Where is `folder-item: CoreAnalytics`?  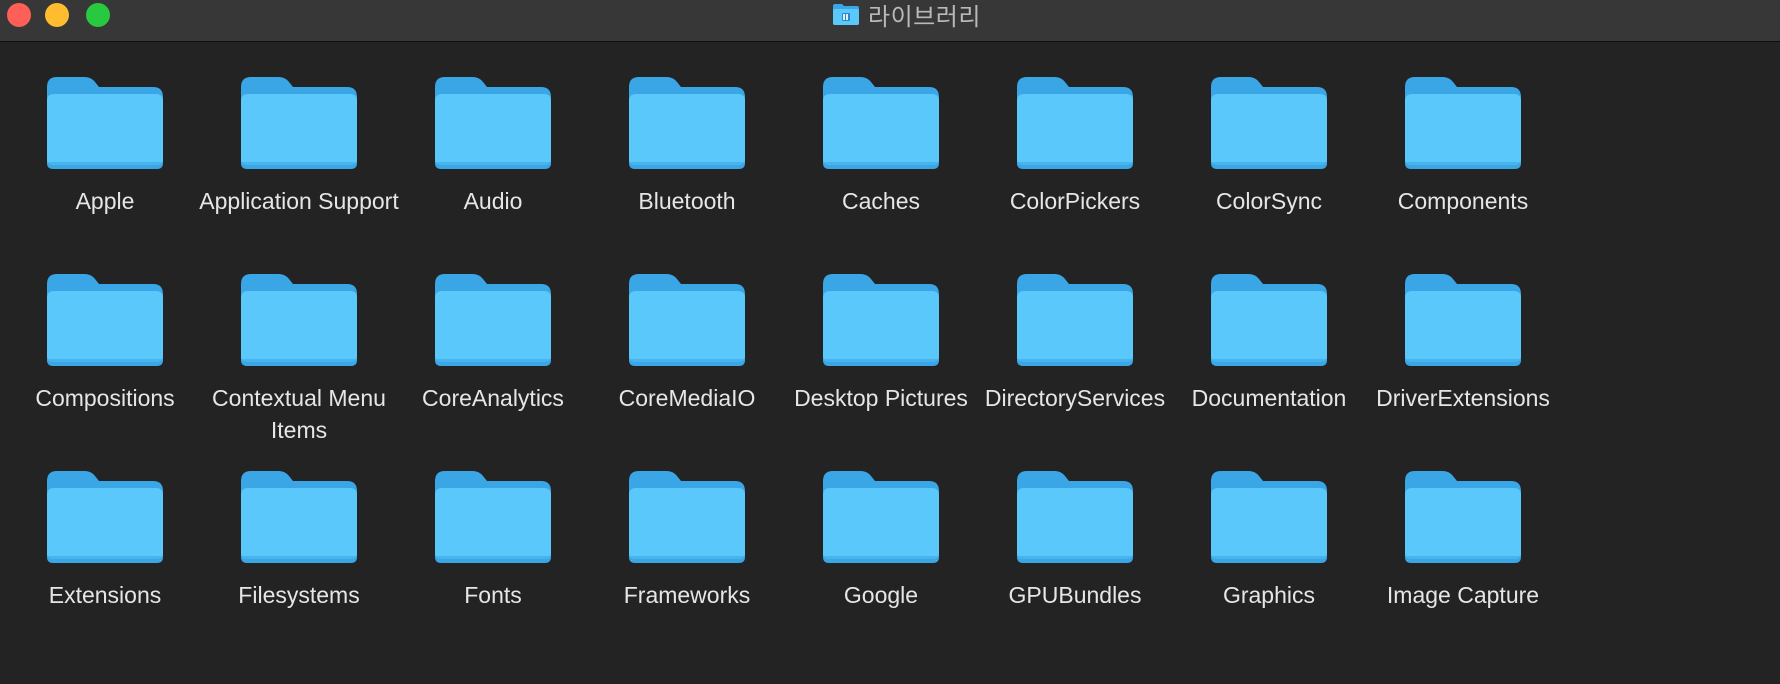
folder-item: CoreAnalytics is located at coordinates (493, 365).